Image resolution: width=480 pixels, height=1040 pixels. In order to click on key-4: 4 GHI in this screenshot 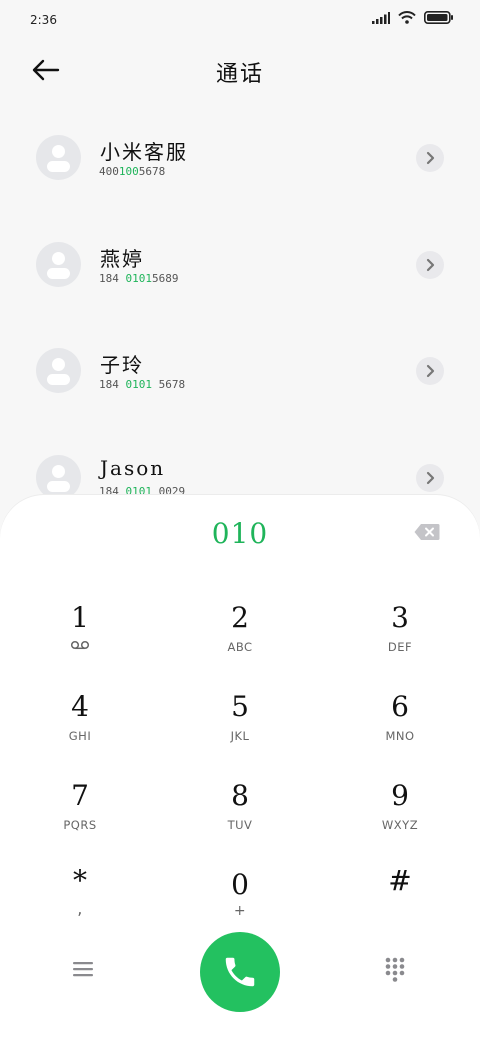, I will do `click(80, 729)`.